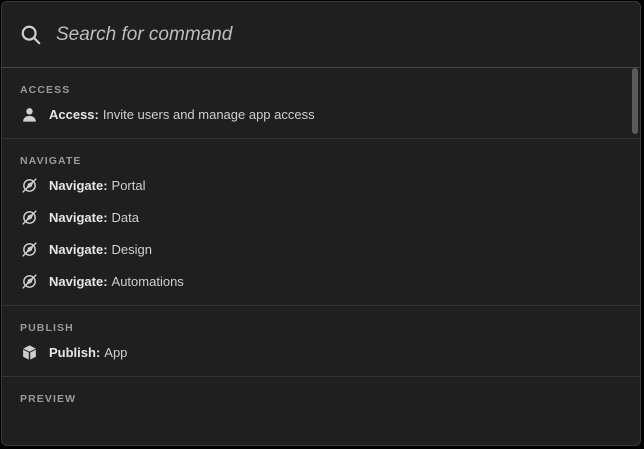  I want to click on user-icon, so click(29, 114).